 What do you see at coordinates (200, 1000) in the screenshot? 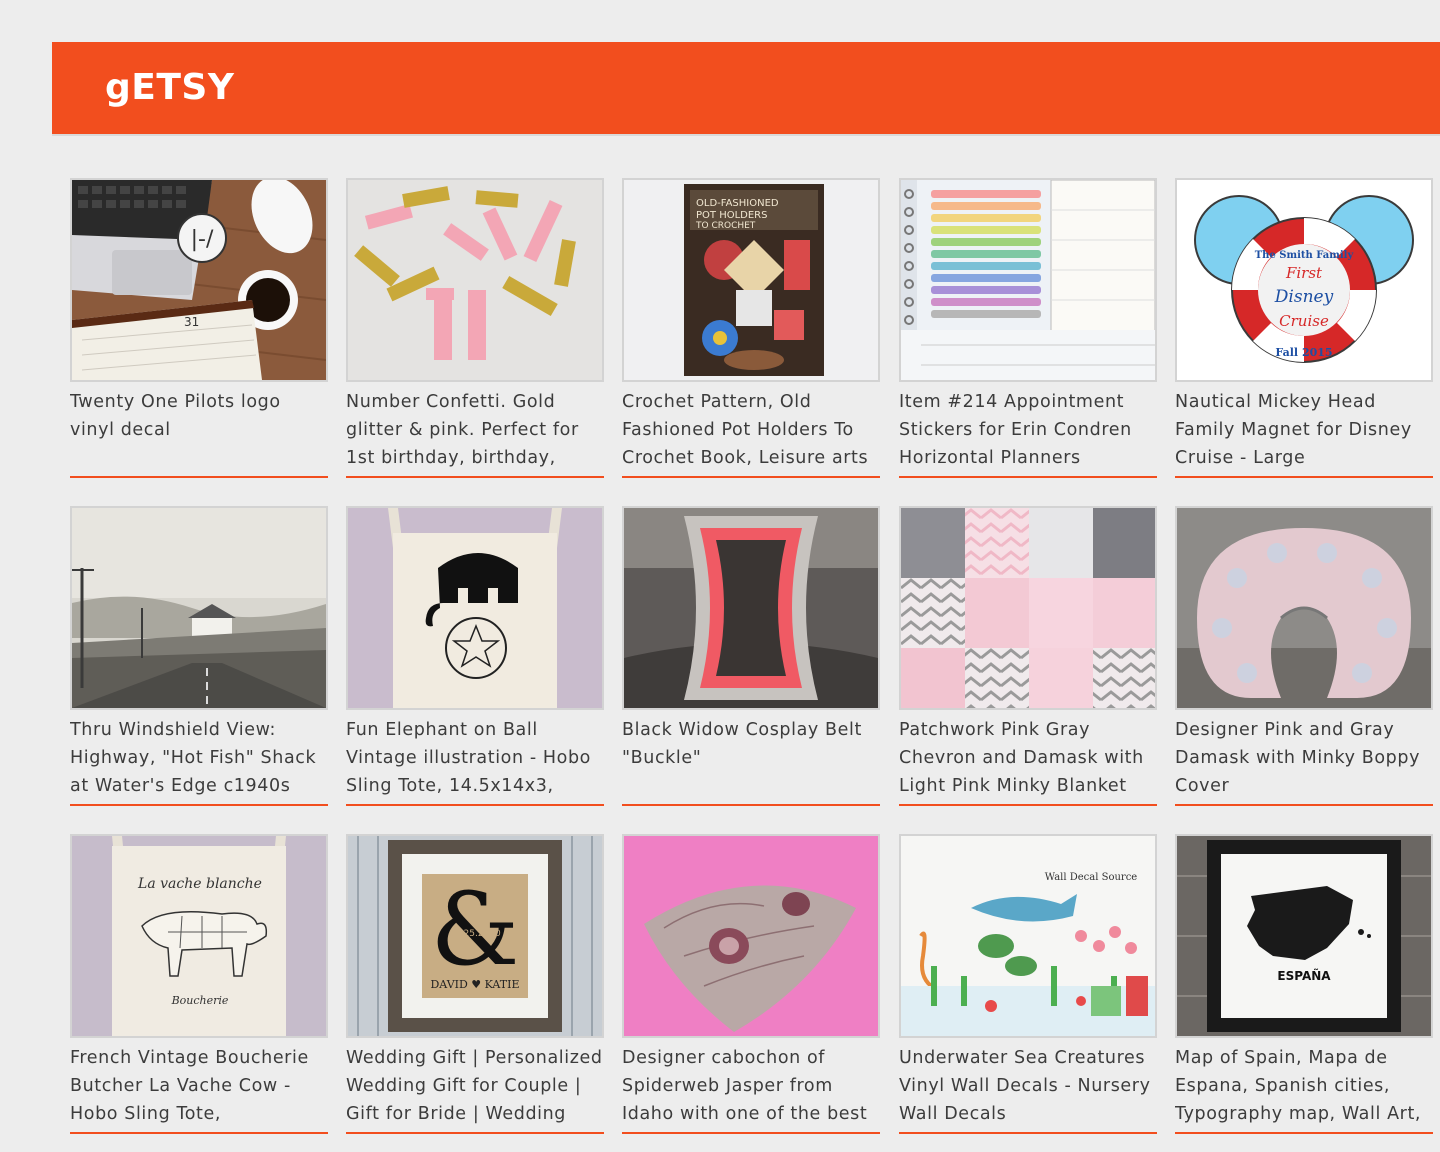
I see `tote-boucherie-text: Boucherie` at bounding box center [200, 1000].